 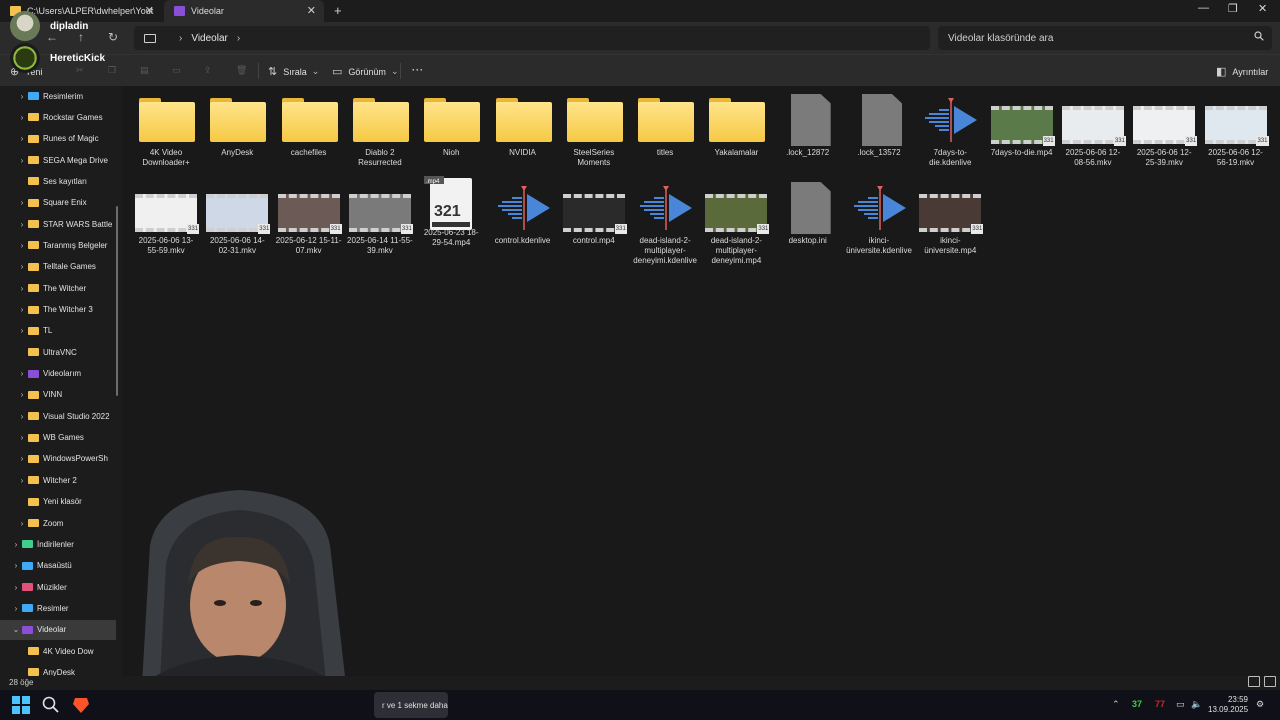 What do you see at coordinates (58, 459) in the screenshot?
I see `sidebar-item: › WindowsPowerSh` at bounding box center [58, 459].